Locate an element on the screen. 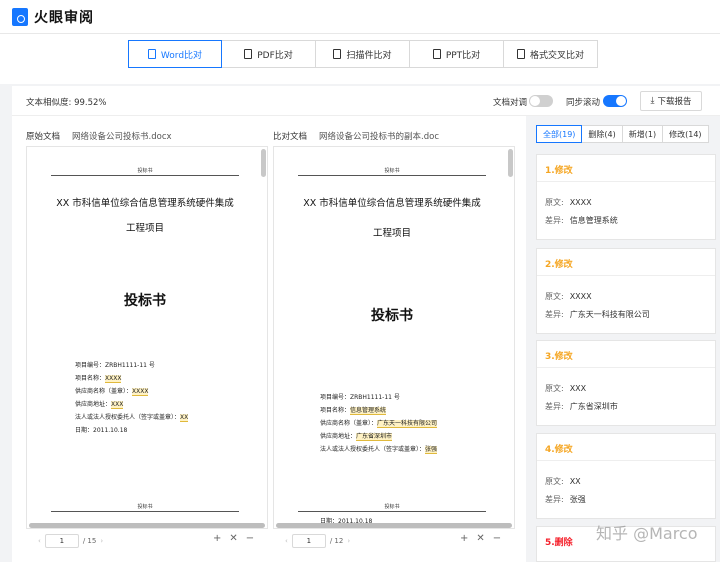 The height and width of the screenshot is (562, 720). filter-deleted: 删除(4) is located at coordinates (602, 134).